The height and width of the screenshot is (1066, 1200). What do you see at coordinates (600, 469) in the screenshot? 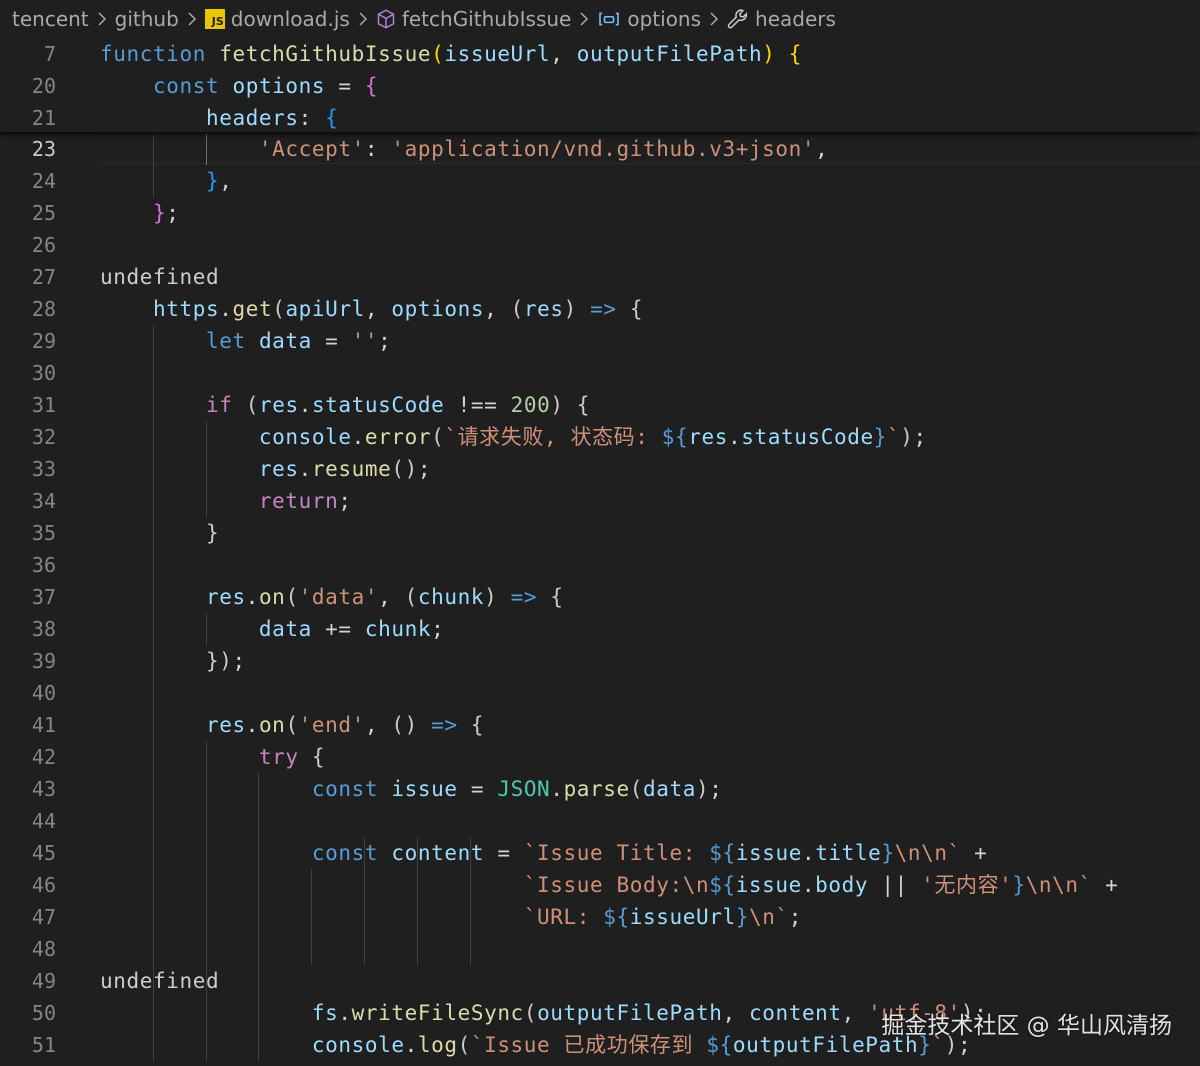
I see `code-line: 33 res.resume();` at bounding box center [600, 469].